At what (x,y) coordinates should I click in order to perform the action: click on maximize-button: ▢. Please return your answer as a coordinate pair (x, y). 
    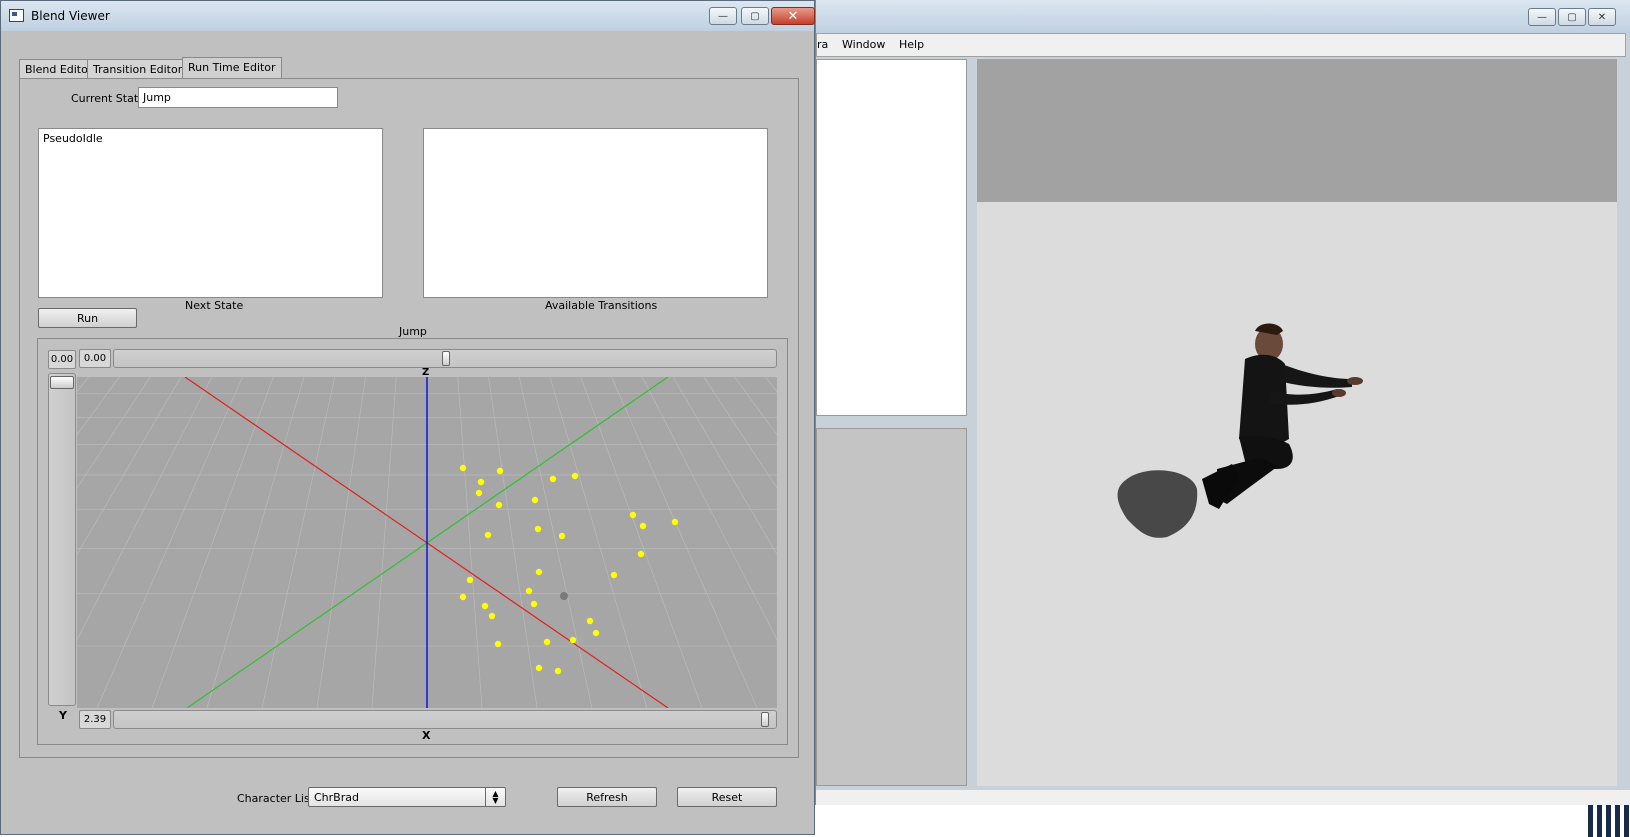
    Looking at the image, I should click on (755, 16).